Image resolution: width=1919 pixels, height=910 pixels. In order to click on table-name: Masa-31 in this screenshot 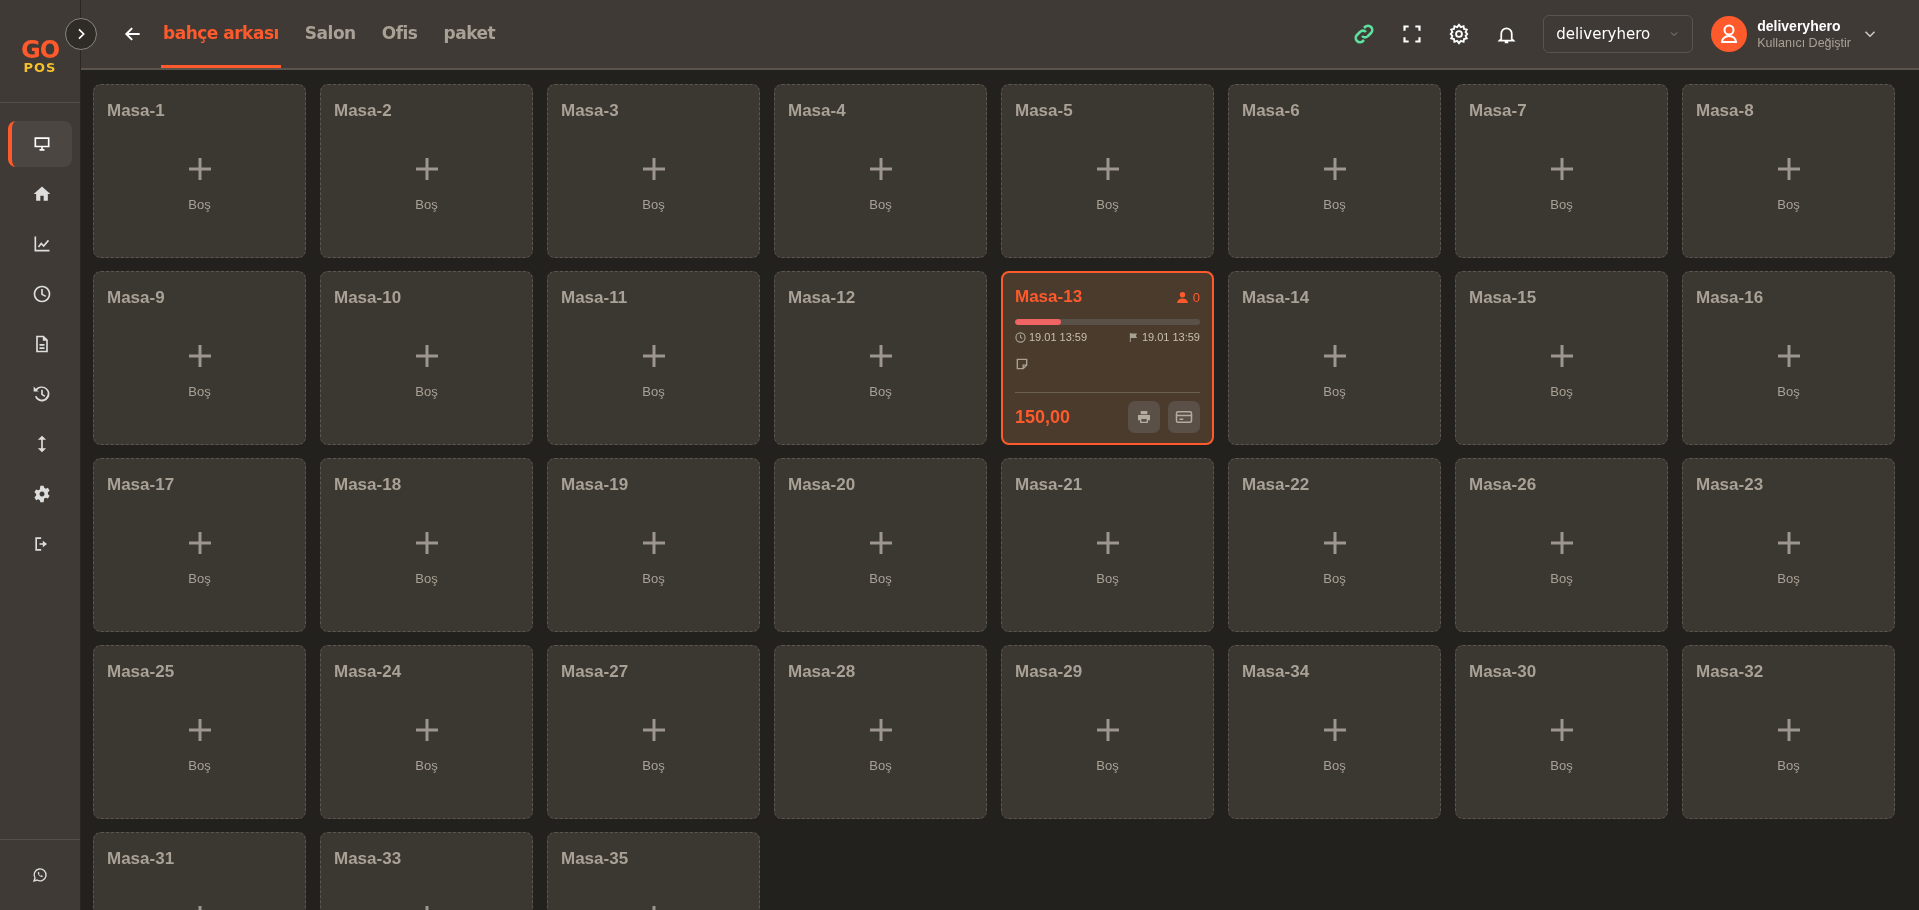, I will do `click(141, 859)`.